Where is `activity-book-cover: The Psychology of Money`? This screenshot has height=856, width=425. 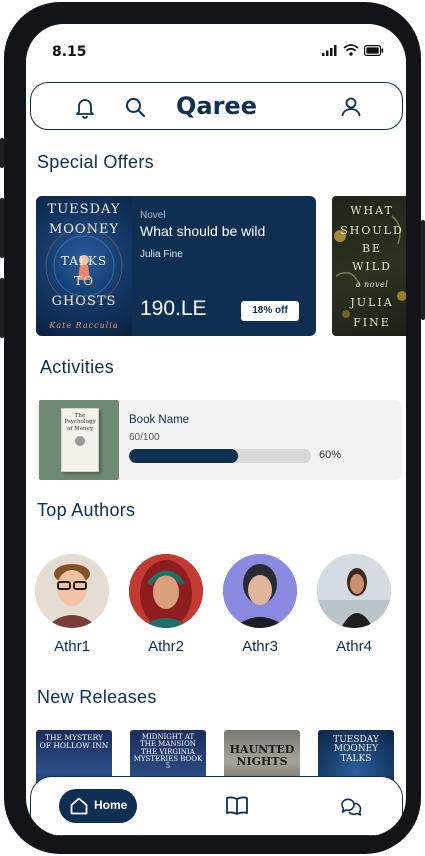 activity-book-cover: The Psychology of Money is located at coordinates (79, 440).